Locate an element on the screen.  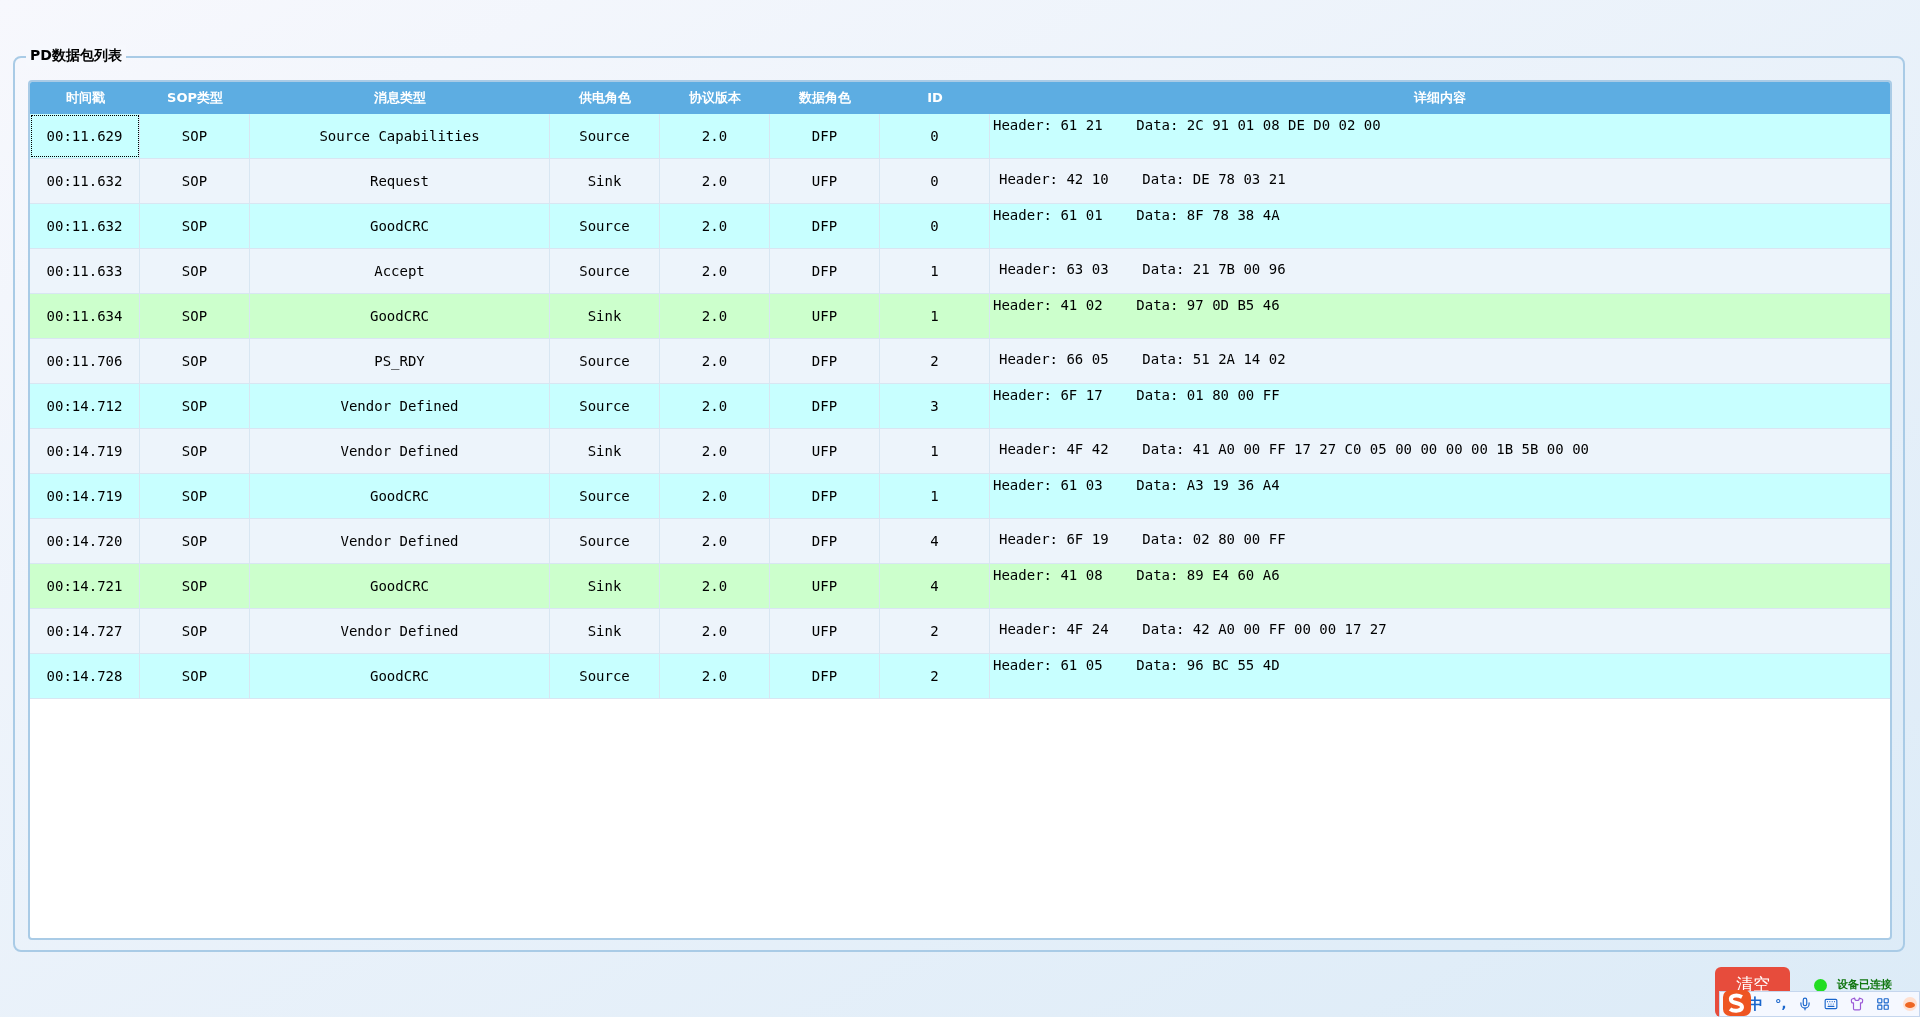
table-cell: Accept is located at coordinates (400, 271).